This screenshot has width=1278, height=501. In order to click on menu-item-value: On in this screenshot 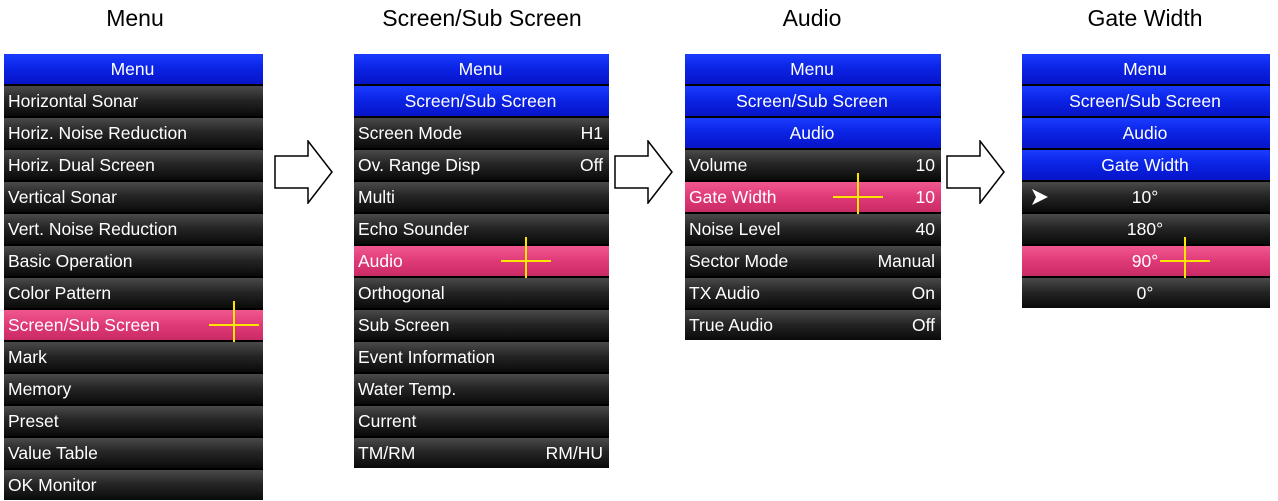, I will do `click(923, 292)`.